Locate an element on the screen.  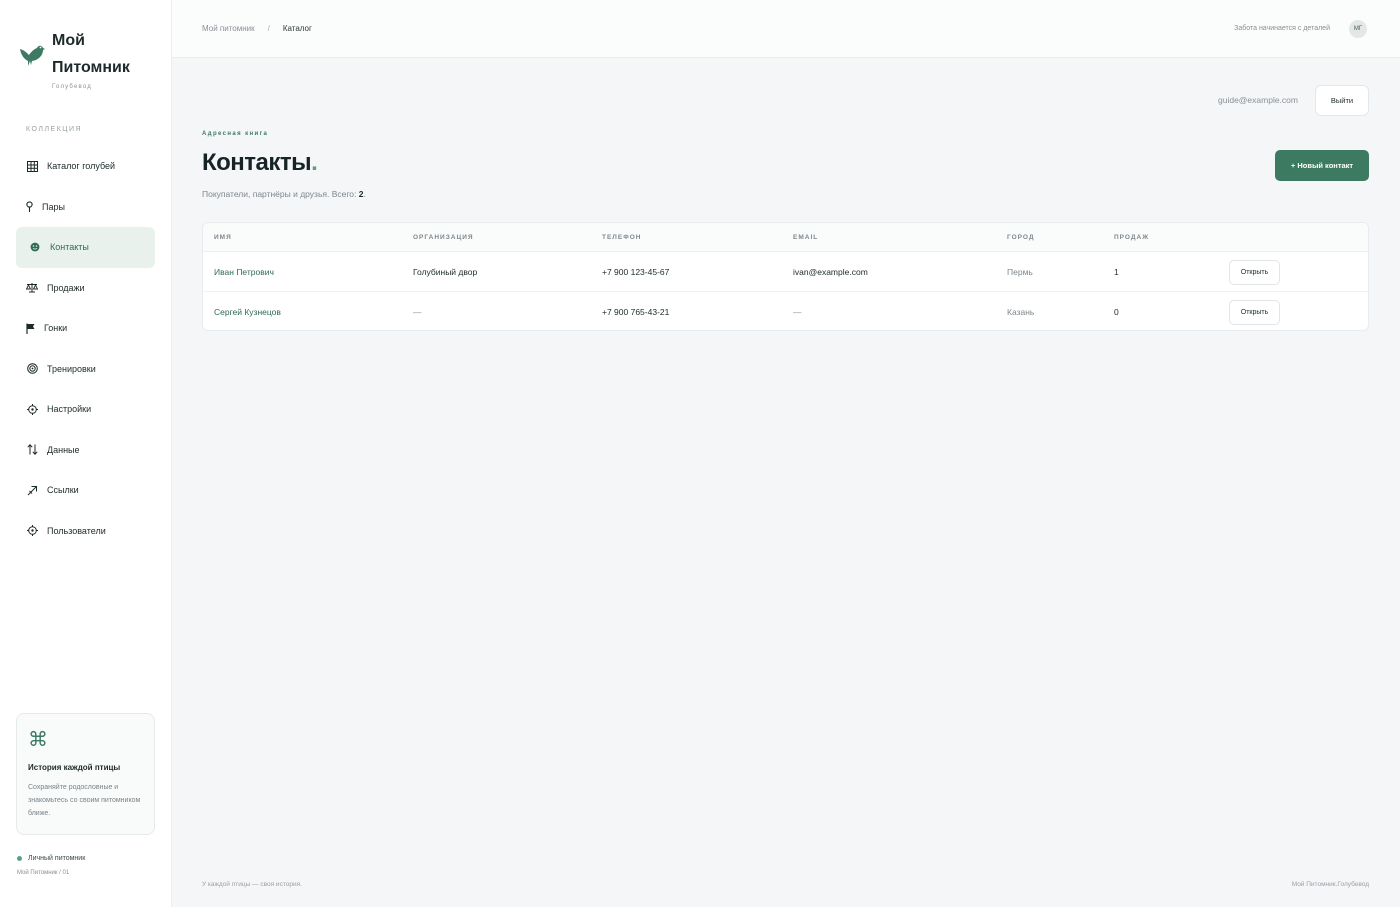
footer-motto: У каждой птицы — своя история. is located at coordinates (252, 884).